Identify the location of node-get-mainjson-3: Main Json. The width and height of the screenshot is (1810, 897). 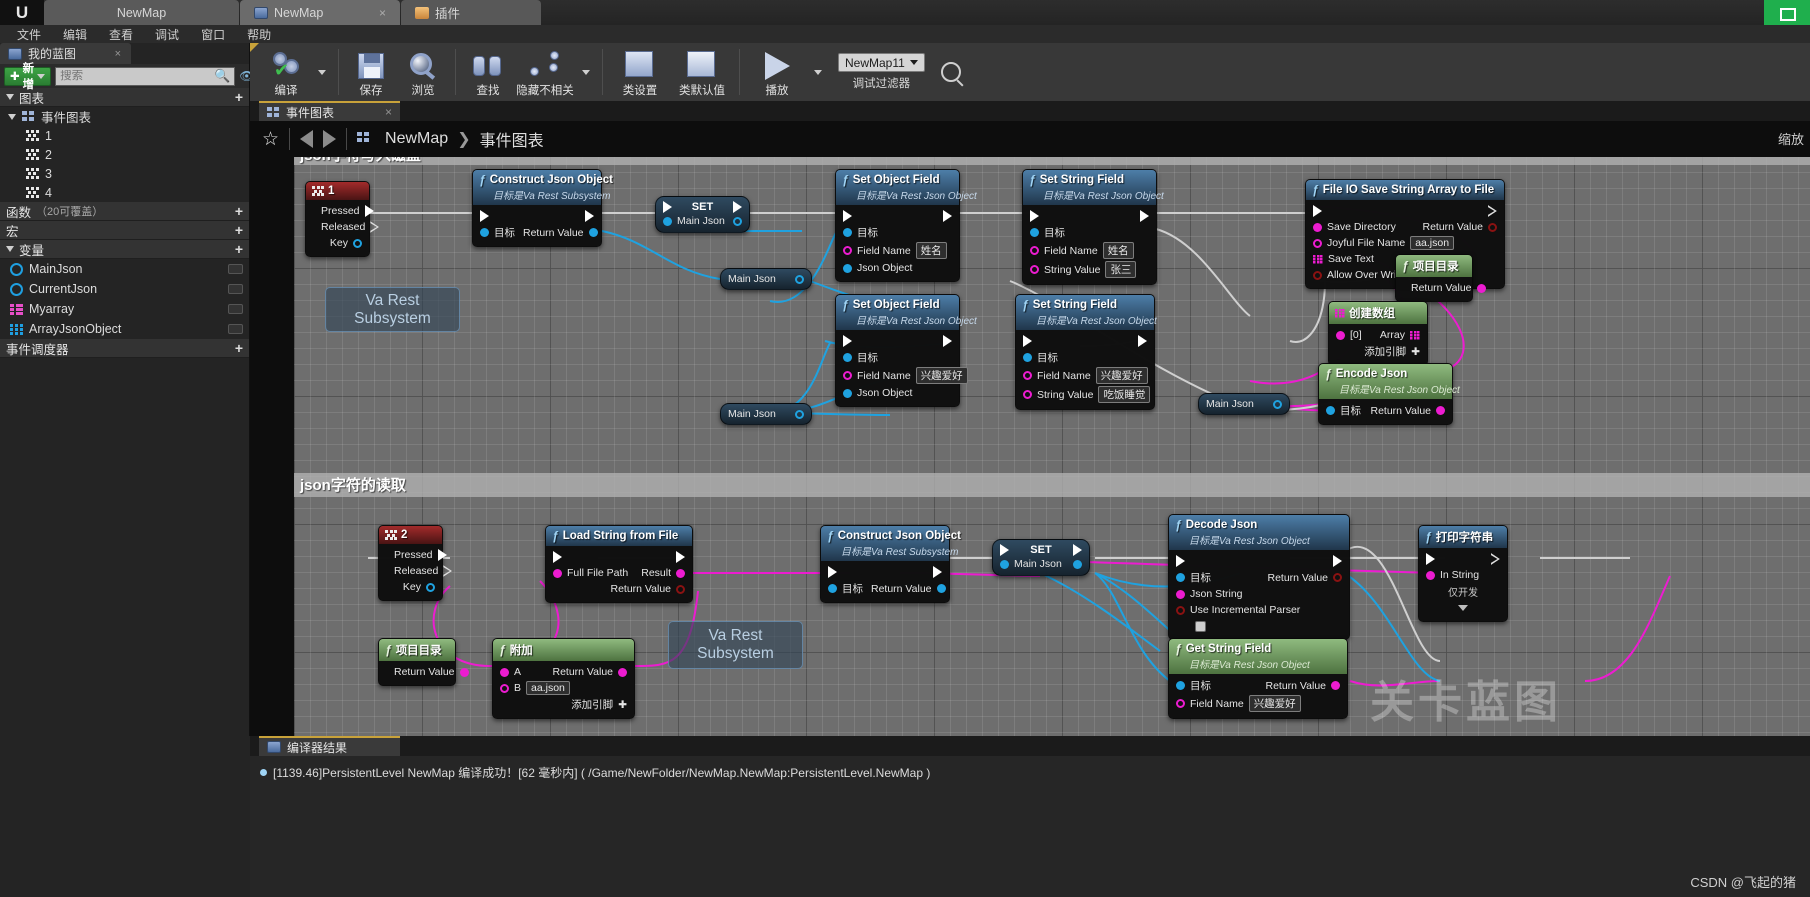
(1244, 404).